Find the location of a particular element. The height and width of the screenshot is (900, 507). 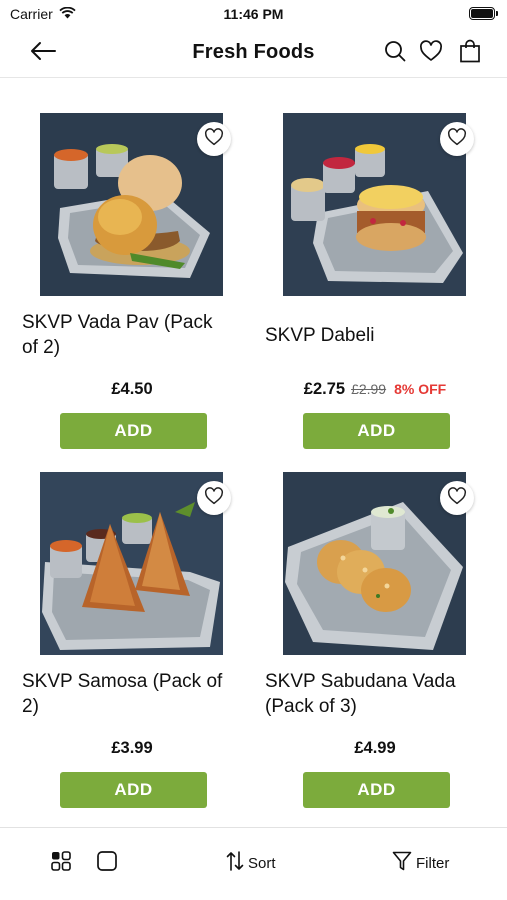

sort-button: Sort is located at coordinates (251, 863).